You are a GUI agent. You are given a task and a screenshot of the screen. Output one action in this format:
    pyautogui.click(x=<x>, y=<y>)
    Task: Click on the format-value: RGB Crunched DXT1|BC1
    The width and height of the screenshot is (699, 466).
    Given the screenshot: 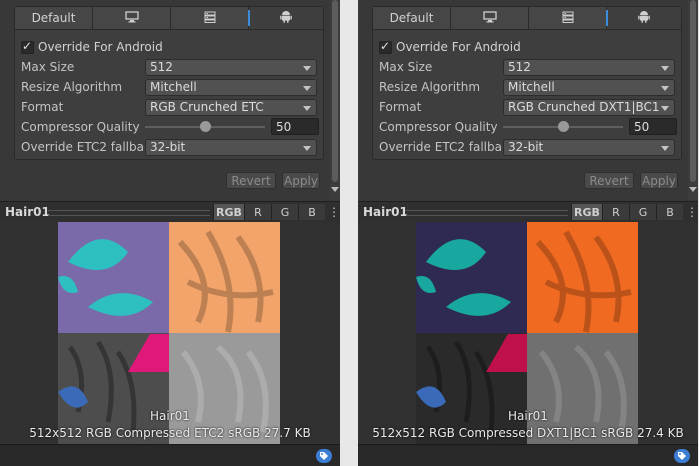 What is the action you would take?
    pyautogui.click(x=584, y=107)
    